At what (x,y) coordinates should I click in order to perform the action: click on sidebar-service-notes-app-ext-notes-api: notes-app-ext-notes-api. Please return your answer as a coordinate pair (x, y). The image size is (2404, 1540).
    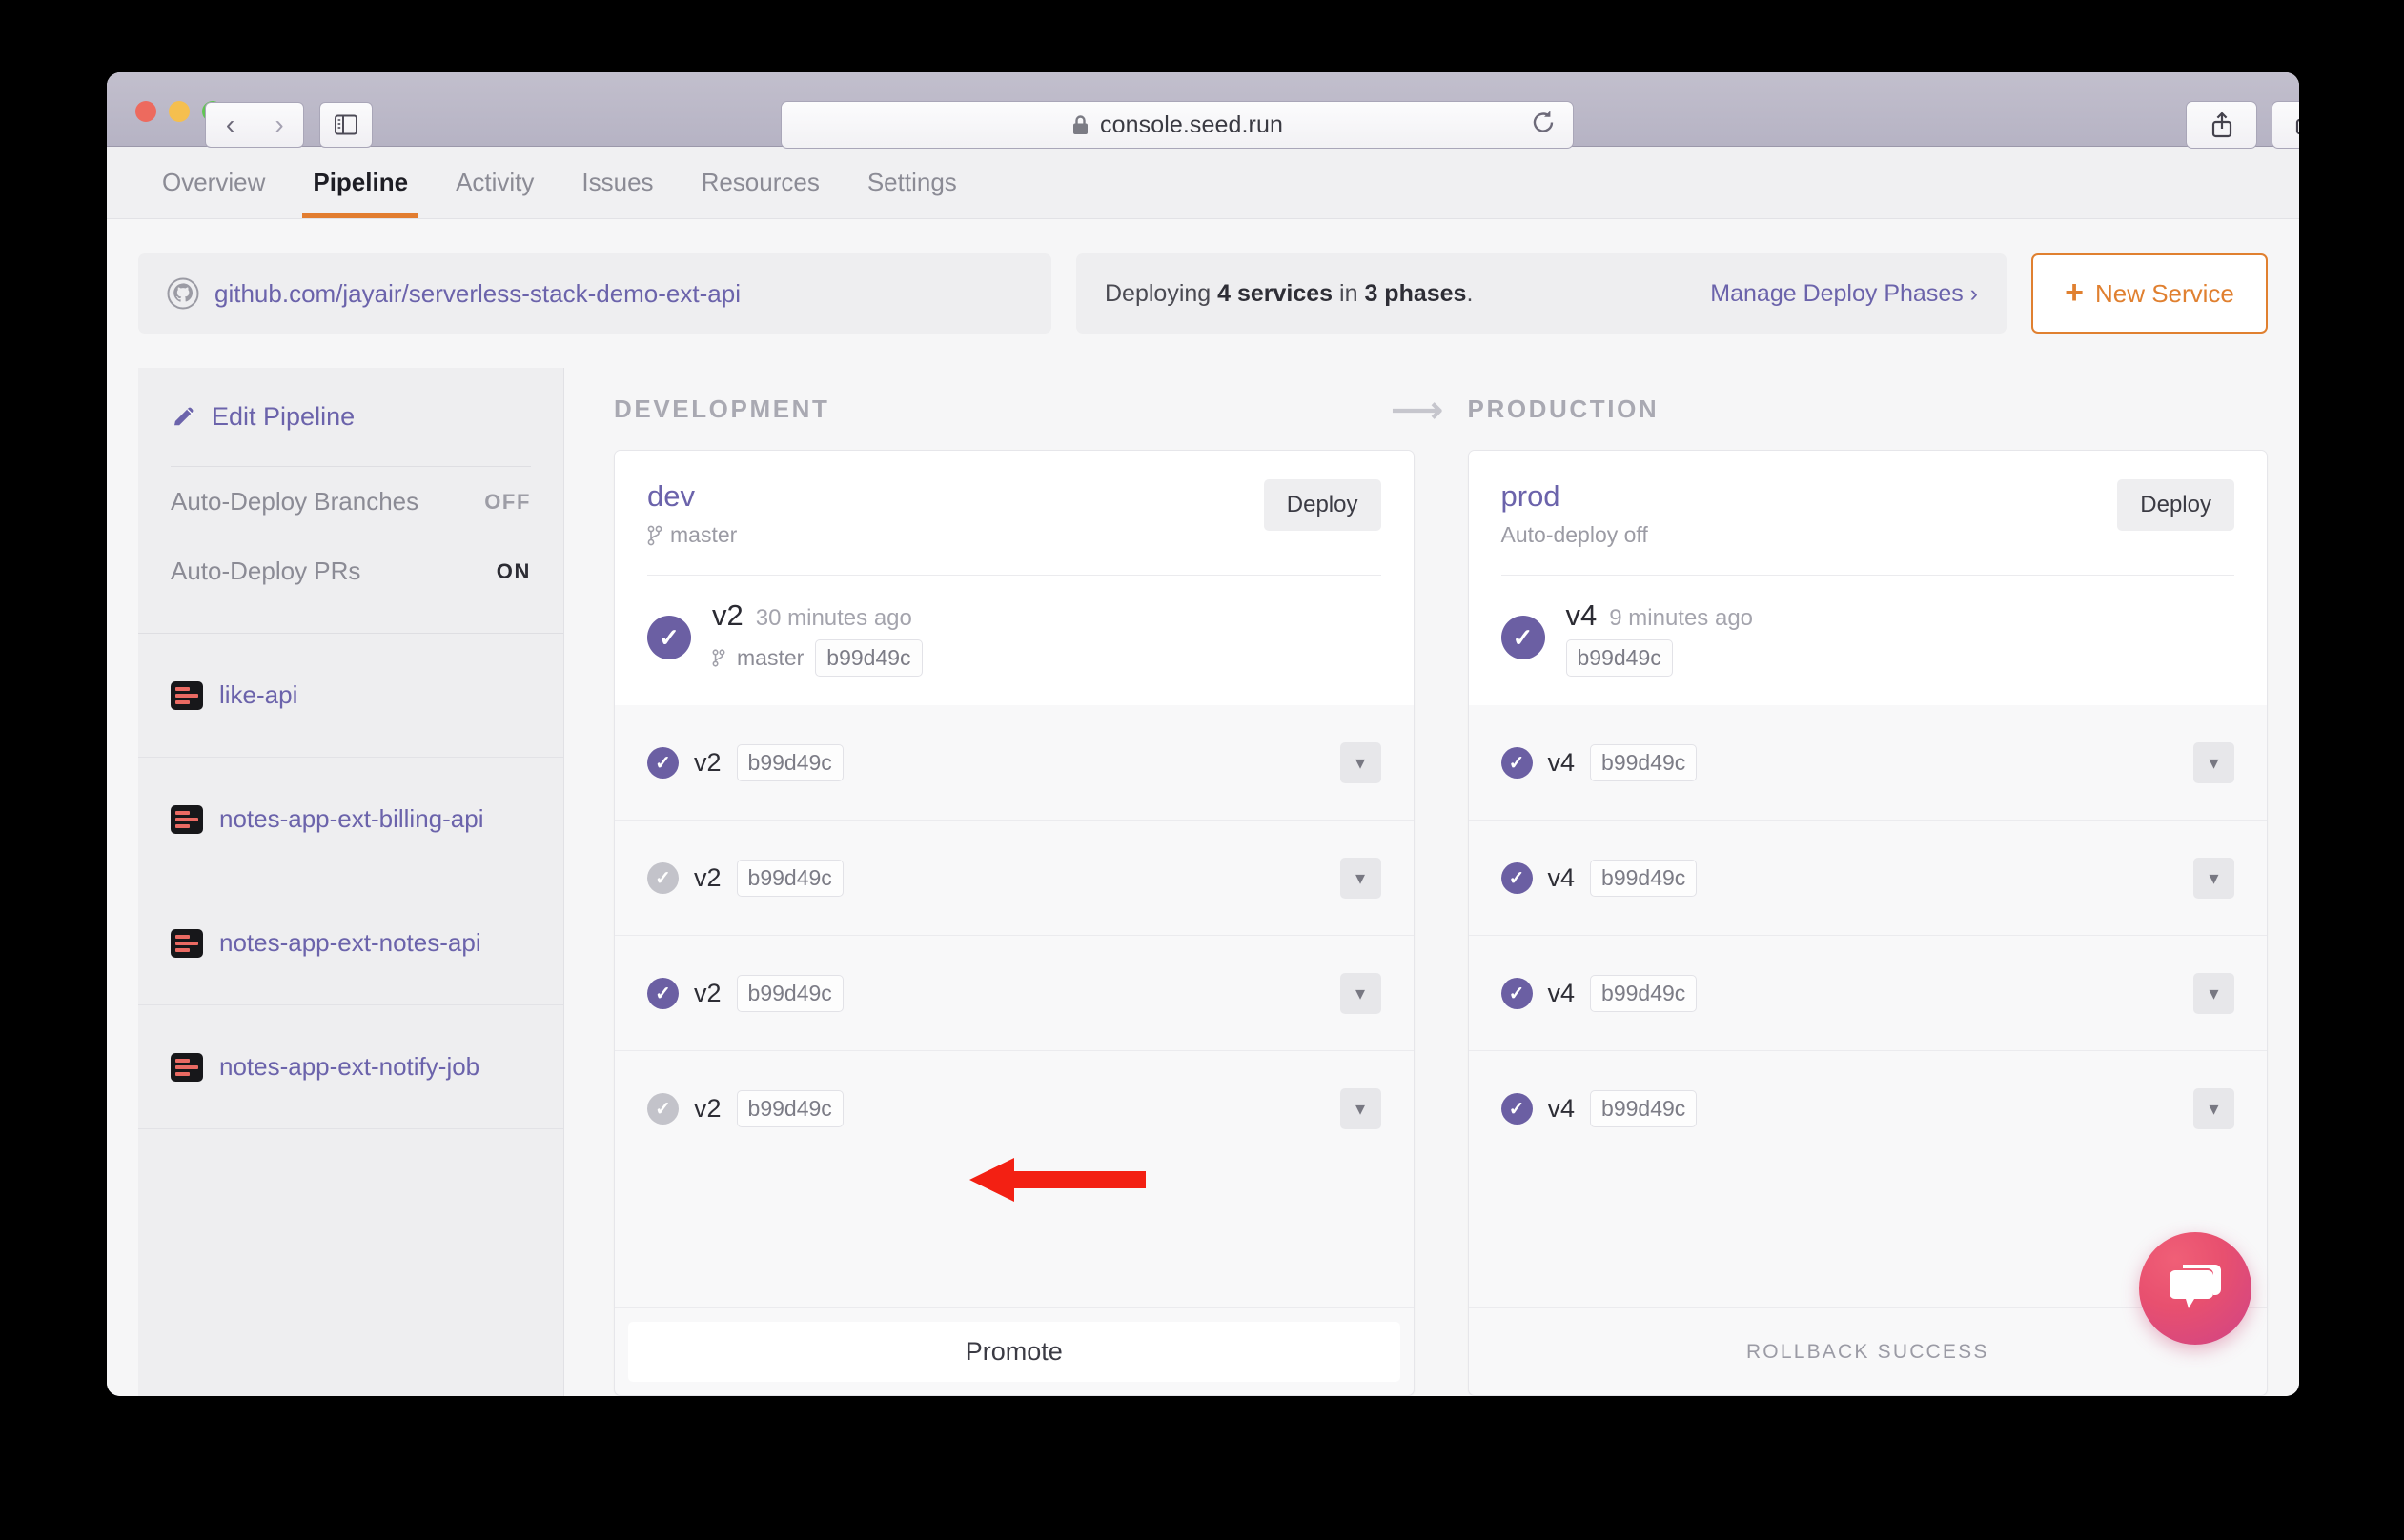
    Looking at the image, I should click on (350, 943).